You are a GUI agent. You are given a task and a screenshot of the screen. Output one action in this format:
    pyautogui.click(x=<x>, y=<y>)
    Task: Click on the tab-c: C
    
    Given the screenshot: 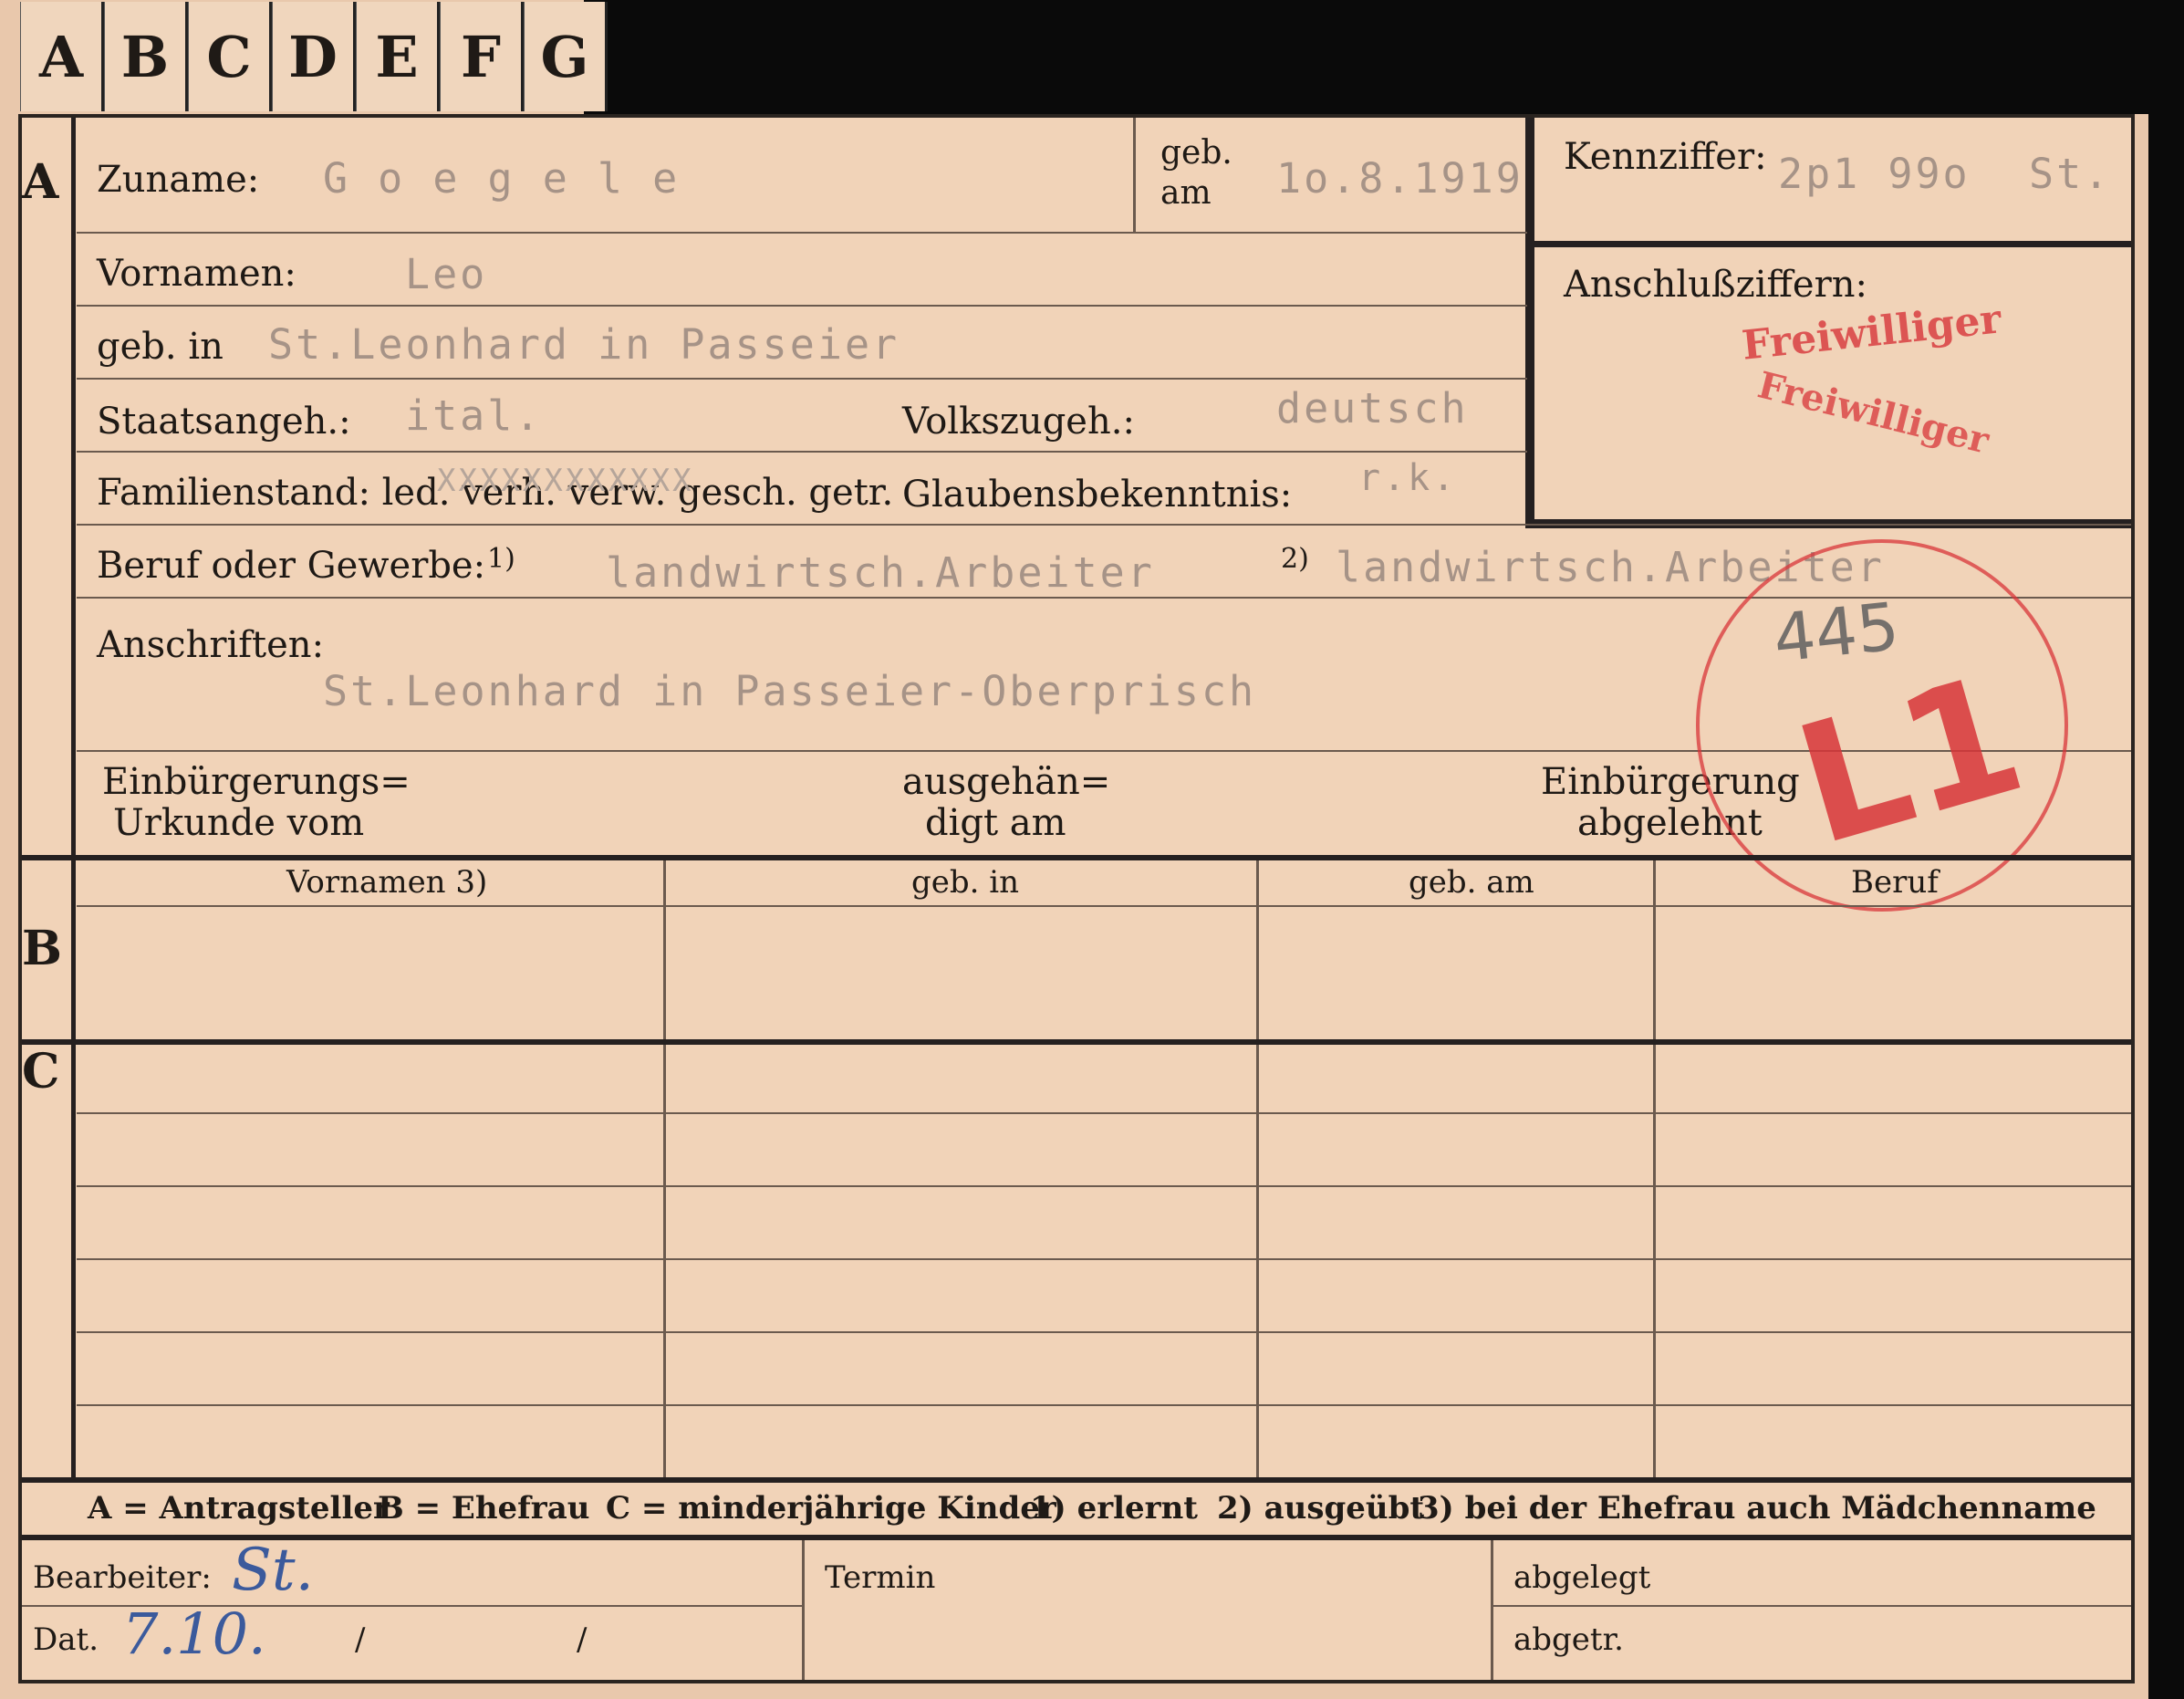 What is the action you would take?
    pyautogui.click(x=230, y=56)
    